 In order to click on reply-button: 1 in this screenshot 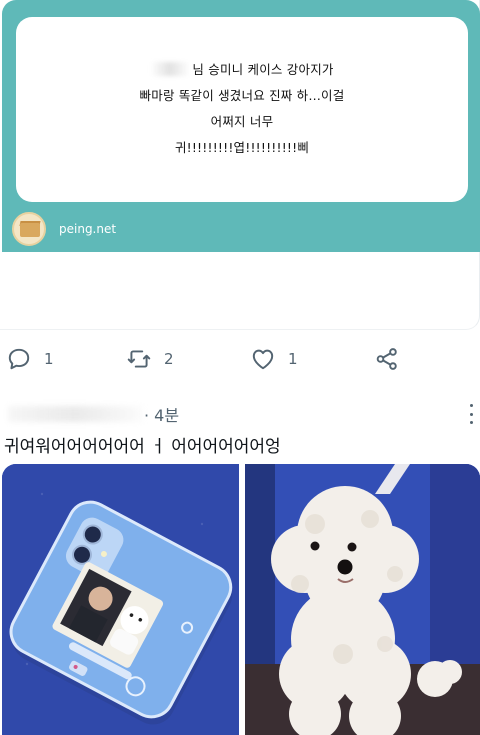, I will do `click(30, 359)`.